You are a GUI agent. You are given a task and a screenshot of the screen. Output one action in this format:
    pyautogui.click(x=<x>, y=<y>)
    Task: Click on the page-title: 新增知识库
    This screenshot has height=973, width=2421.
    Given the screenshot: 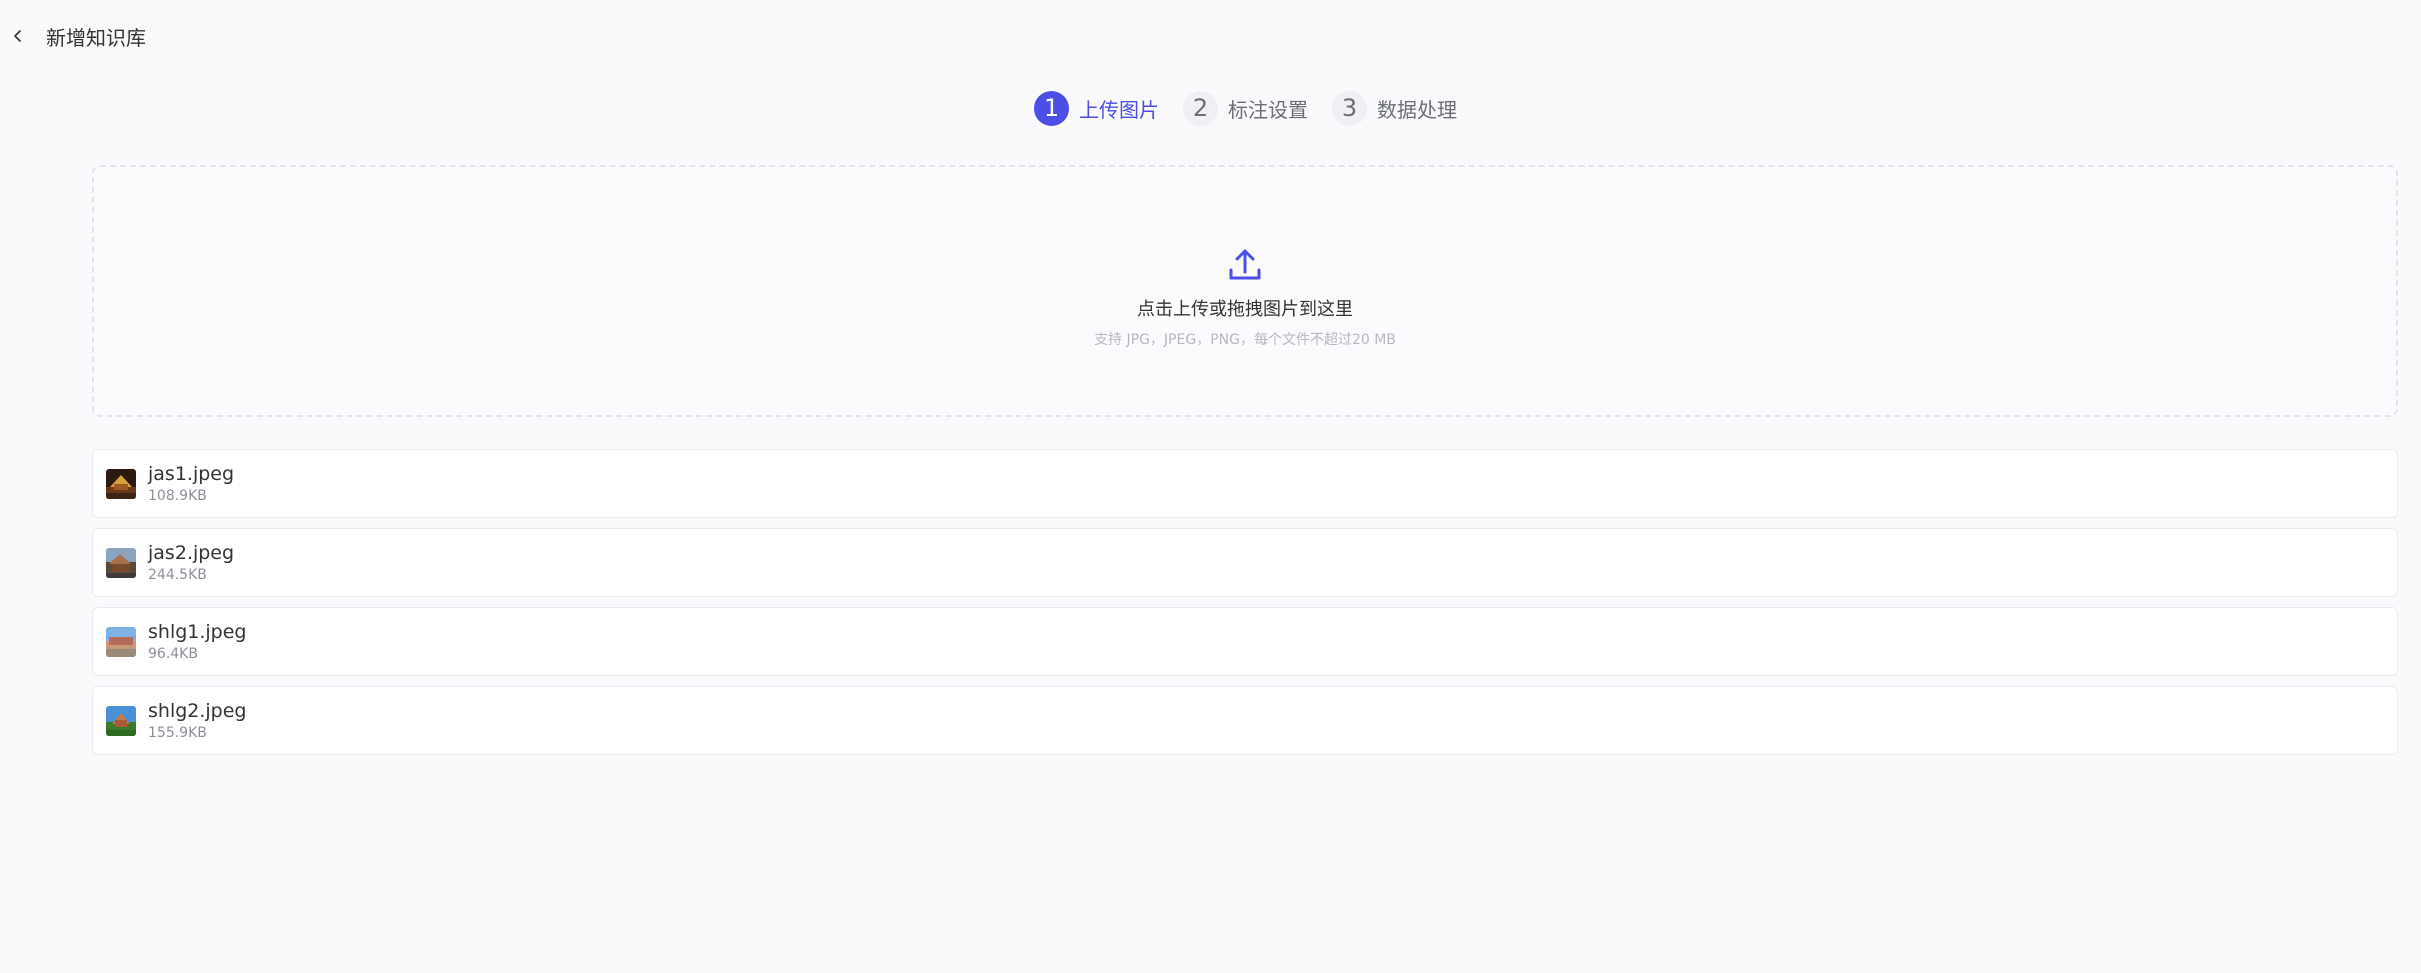 What is the action you would take?
    pyautogui.click(x=96, y=37)
    